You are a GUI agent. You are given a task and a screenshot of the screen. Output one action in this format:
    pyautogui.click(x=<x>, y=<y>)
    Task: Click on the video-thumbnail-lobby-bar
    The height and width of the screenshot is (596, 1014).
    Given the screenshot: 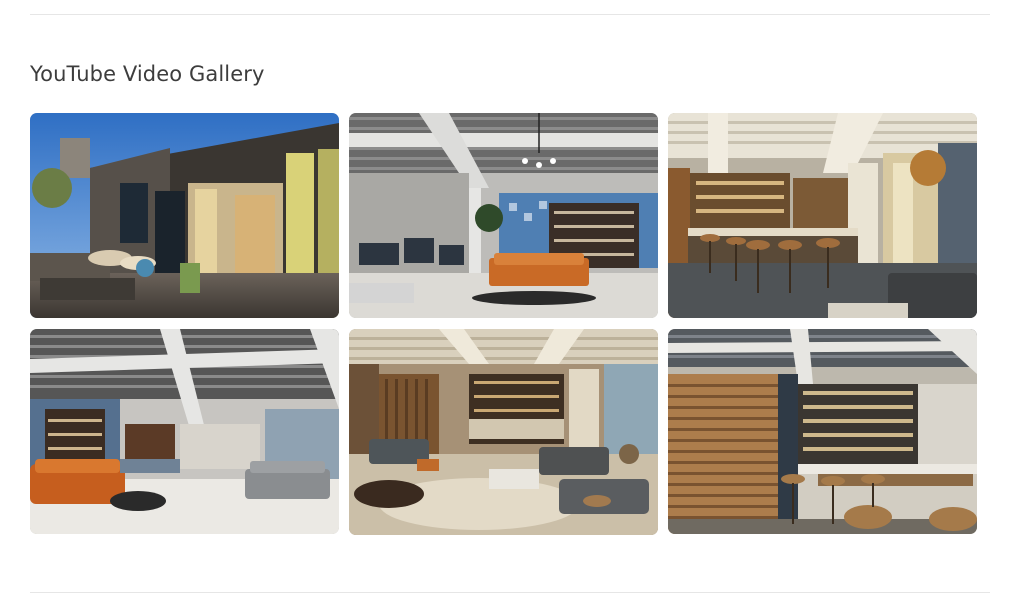 What is the action you would take?
    pyautogui.click(x=503, y=432)
    